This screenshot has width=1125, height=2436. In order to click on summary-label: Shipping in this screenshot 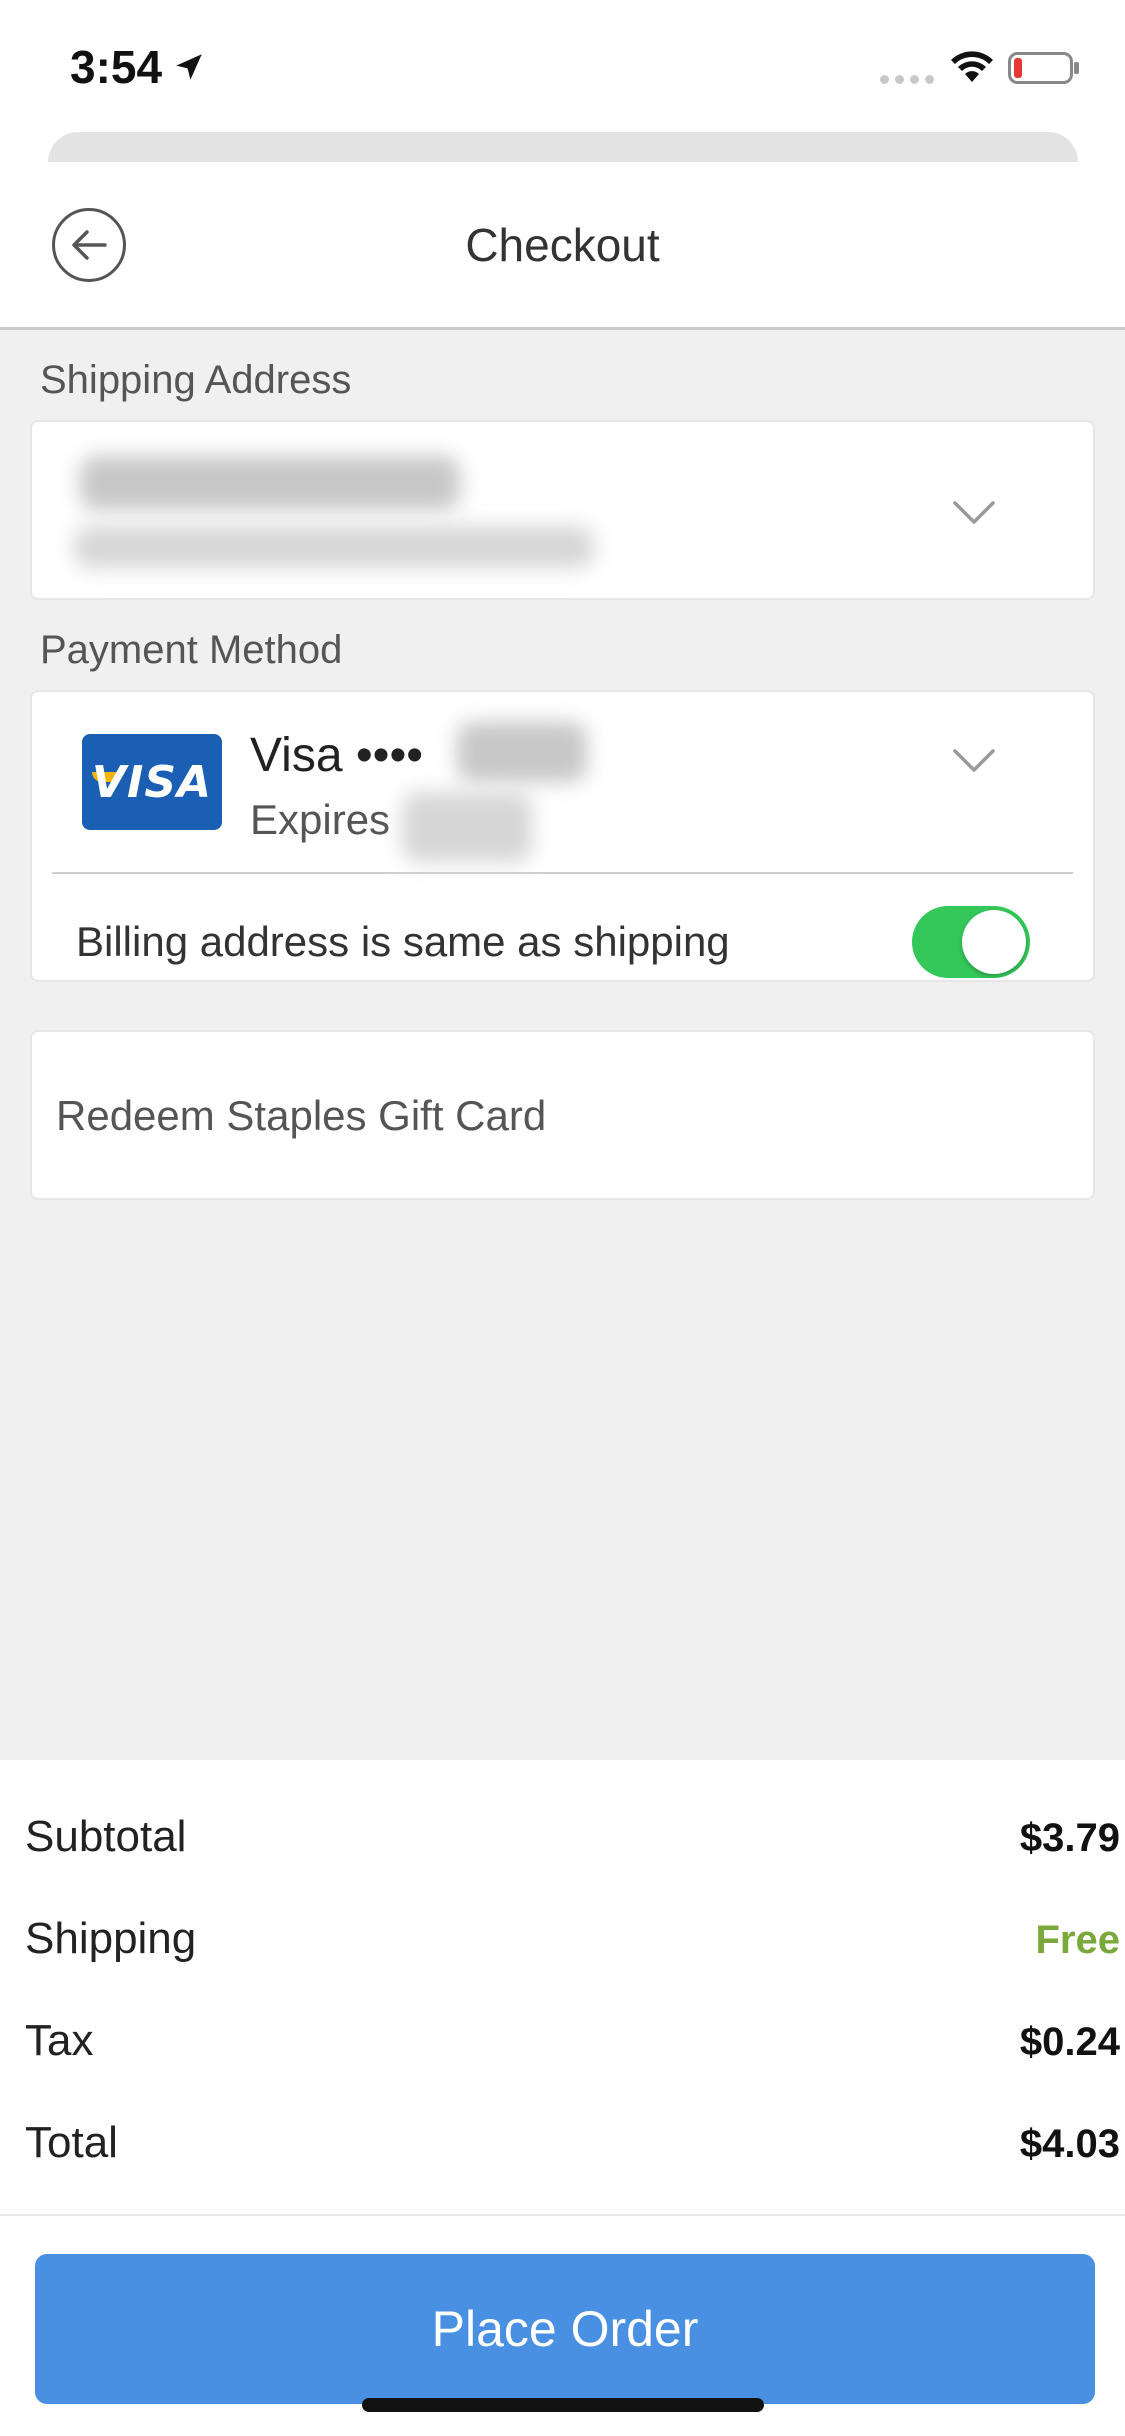, I will do `click(111, 1938)`.